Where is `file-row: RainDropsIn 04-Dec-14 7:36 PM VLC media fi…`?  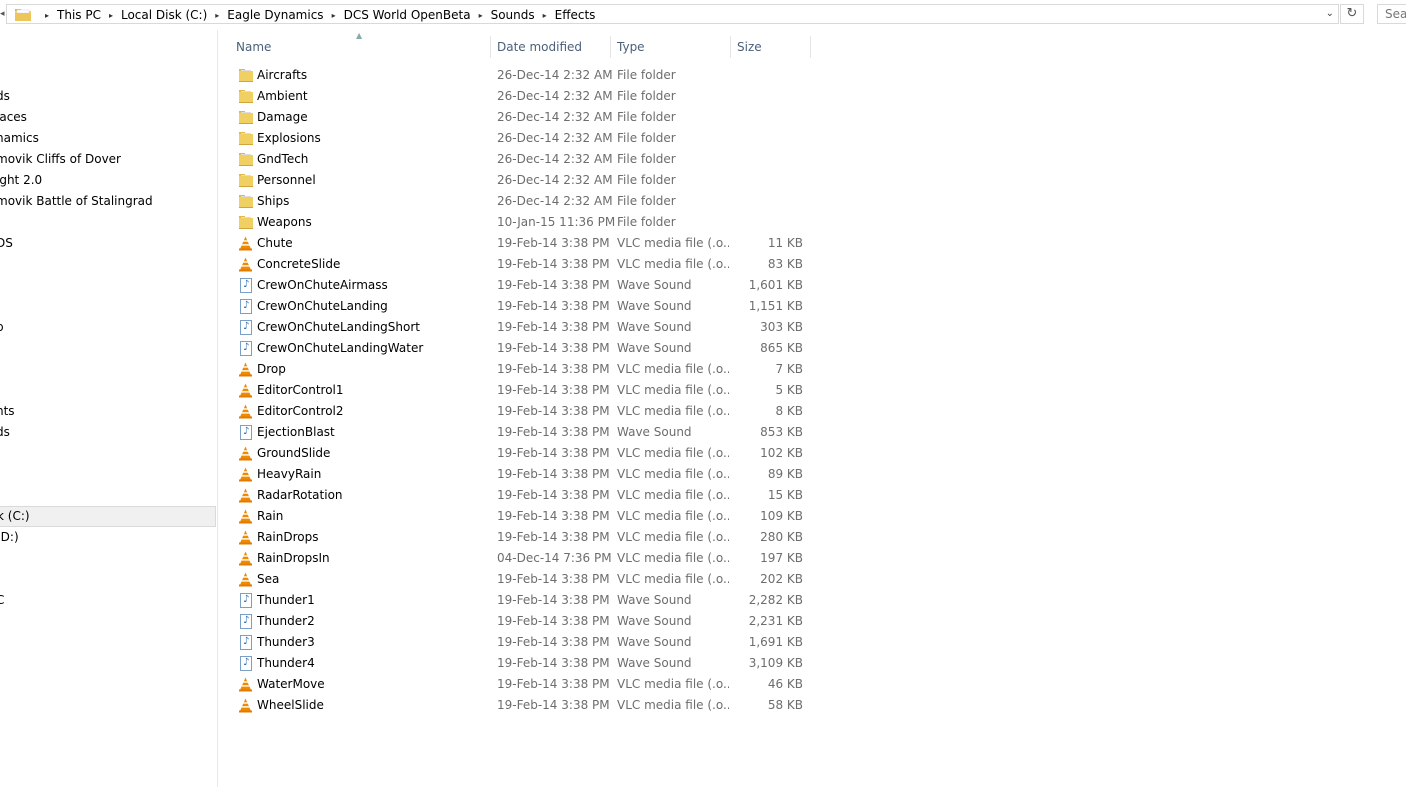
file-row: RainDropsIn 04-Dec-14 7:36 PM VLC media fi… is located at coordinates (518, 558).